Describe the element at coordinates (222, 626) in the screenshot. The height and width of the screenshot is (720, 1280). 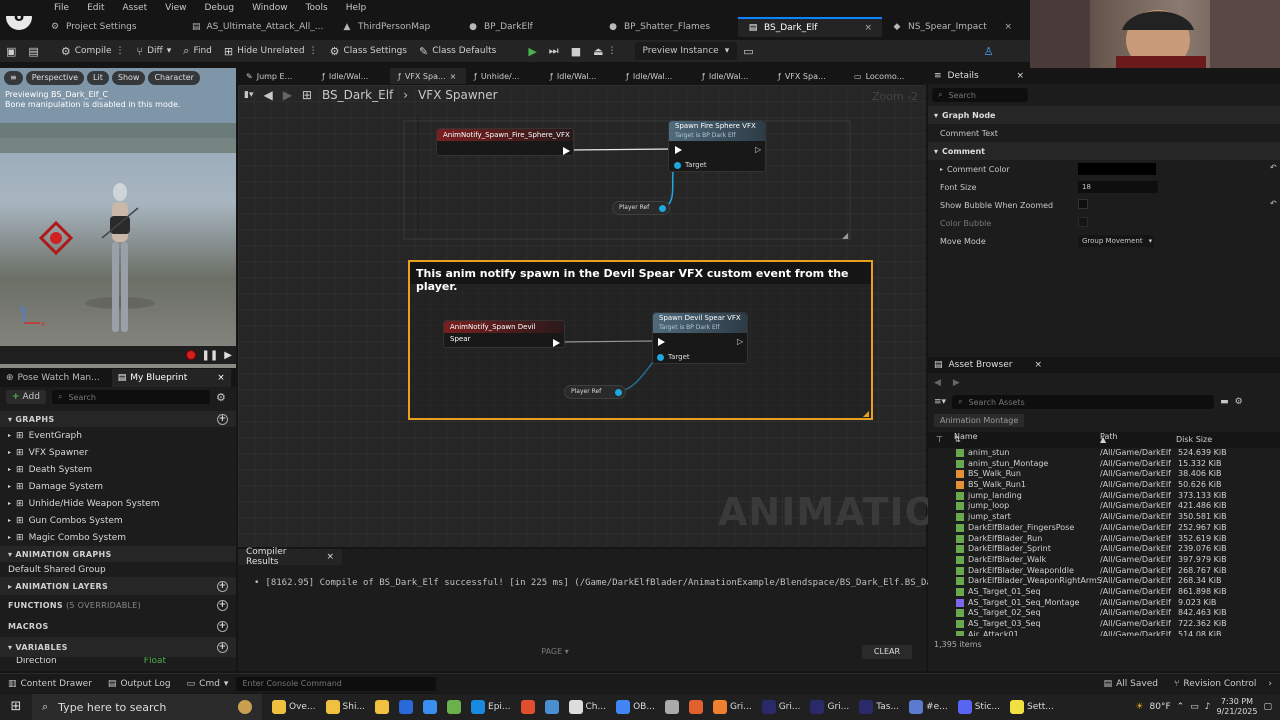
I see `add-macro-button: +` at that location.